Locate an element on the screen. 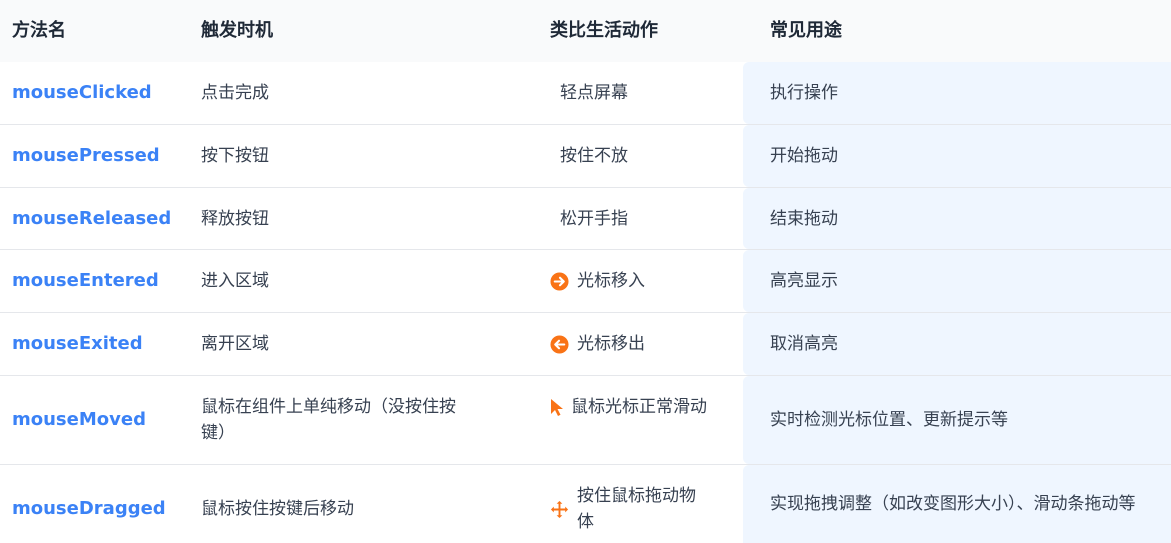 This screenshot has height=543, width=1171. trigger-text: 鼠标在组件上单纯移动（没按住按键） is located at coordinates (328, 420).